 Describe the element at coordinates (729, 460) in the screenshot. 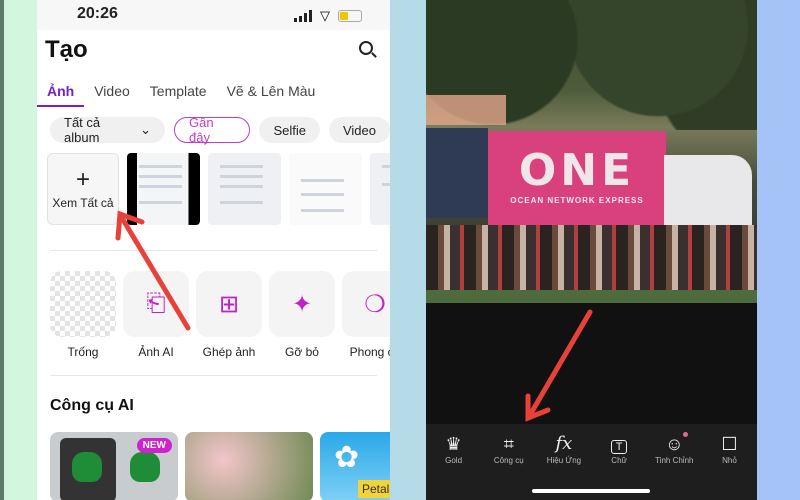

I see `toolbar-label: Nhỏ` at that location.